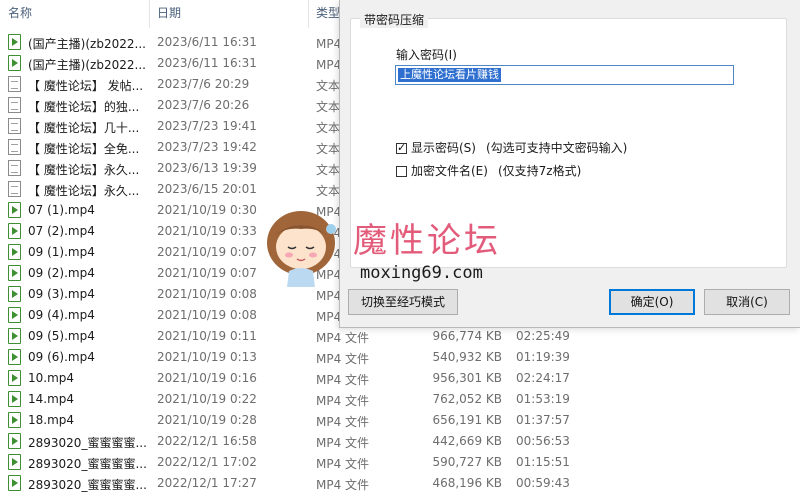  Describe the element at coordinates (467, 483) in the screenshot. I see `file-size: 468,196 KB` at that location.